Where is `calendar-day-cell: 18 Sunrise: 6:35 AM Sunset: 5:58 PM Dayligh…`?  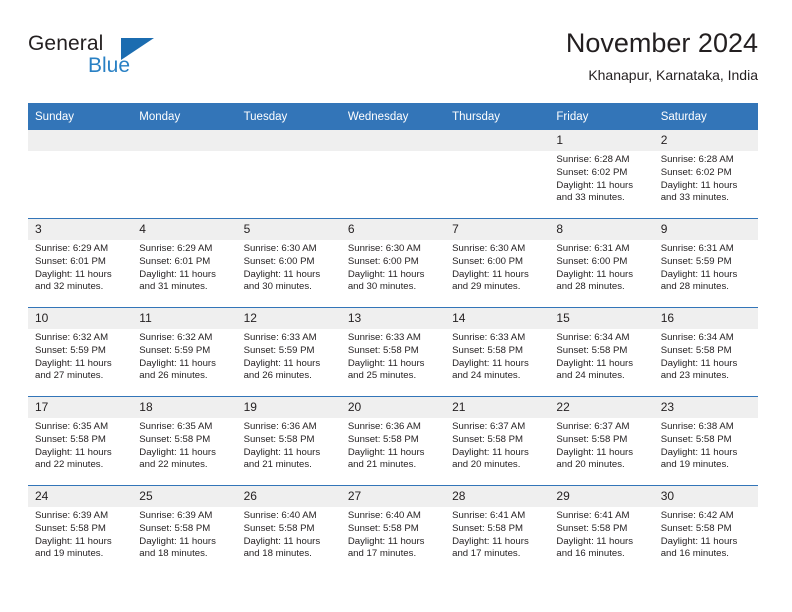
calendar-day-cell: 18 Sunrise: 6:35 AM Sunset: 5:58 PM Dayligh… is located at coordinates (184, 441).